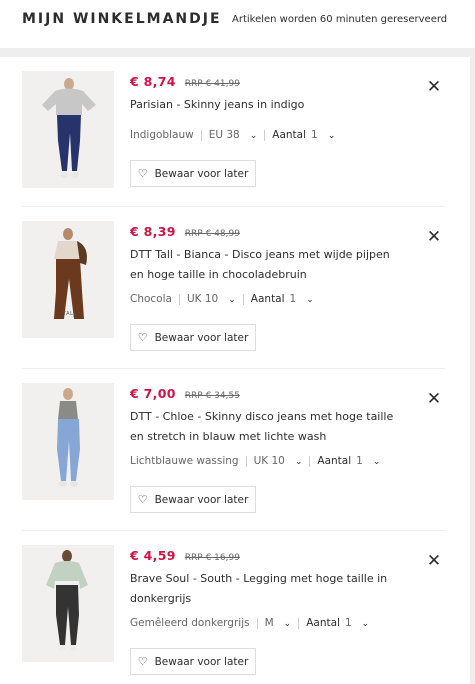  What do you see at coordinates (153, 81) in the screenshot?
I see `sale-price: € 8,74` at bounding box center [153, 81].